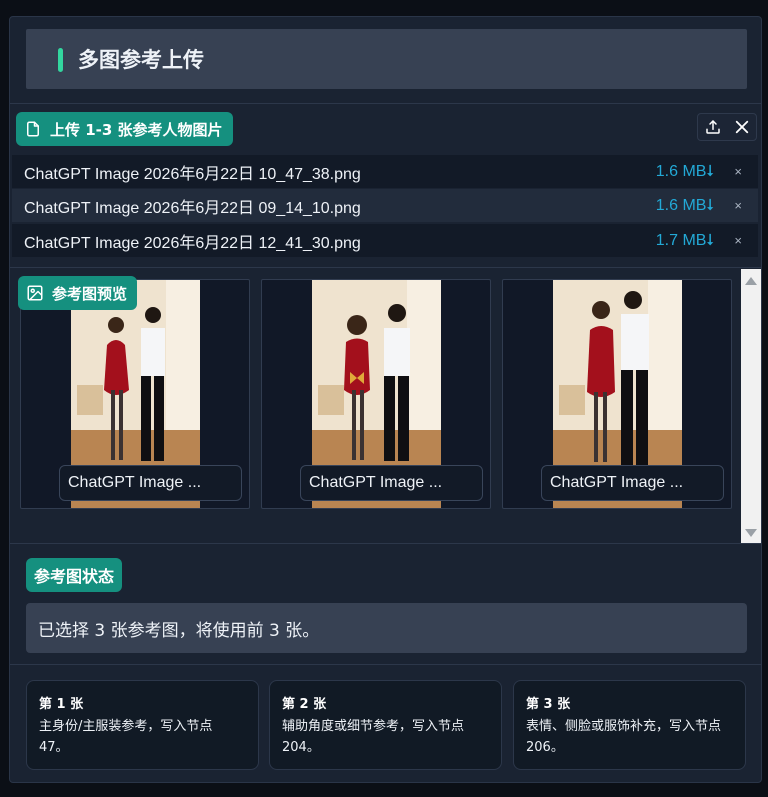 This screenshot has width=768, height=797. Describe the element at coordinates (141, 60) in the screenshot. I see `page-title: 多图参考上传` at that location.